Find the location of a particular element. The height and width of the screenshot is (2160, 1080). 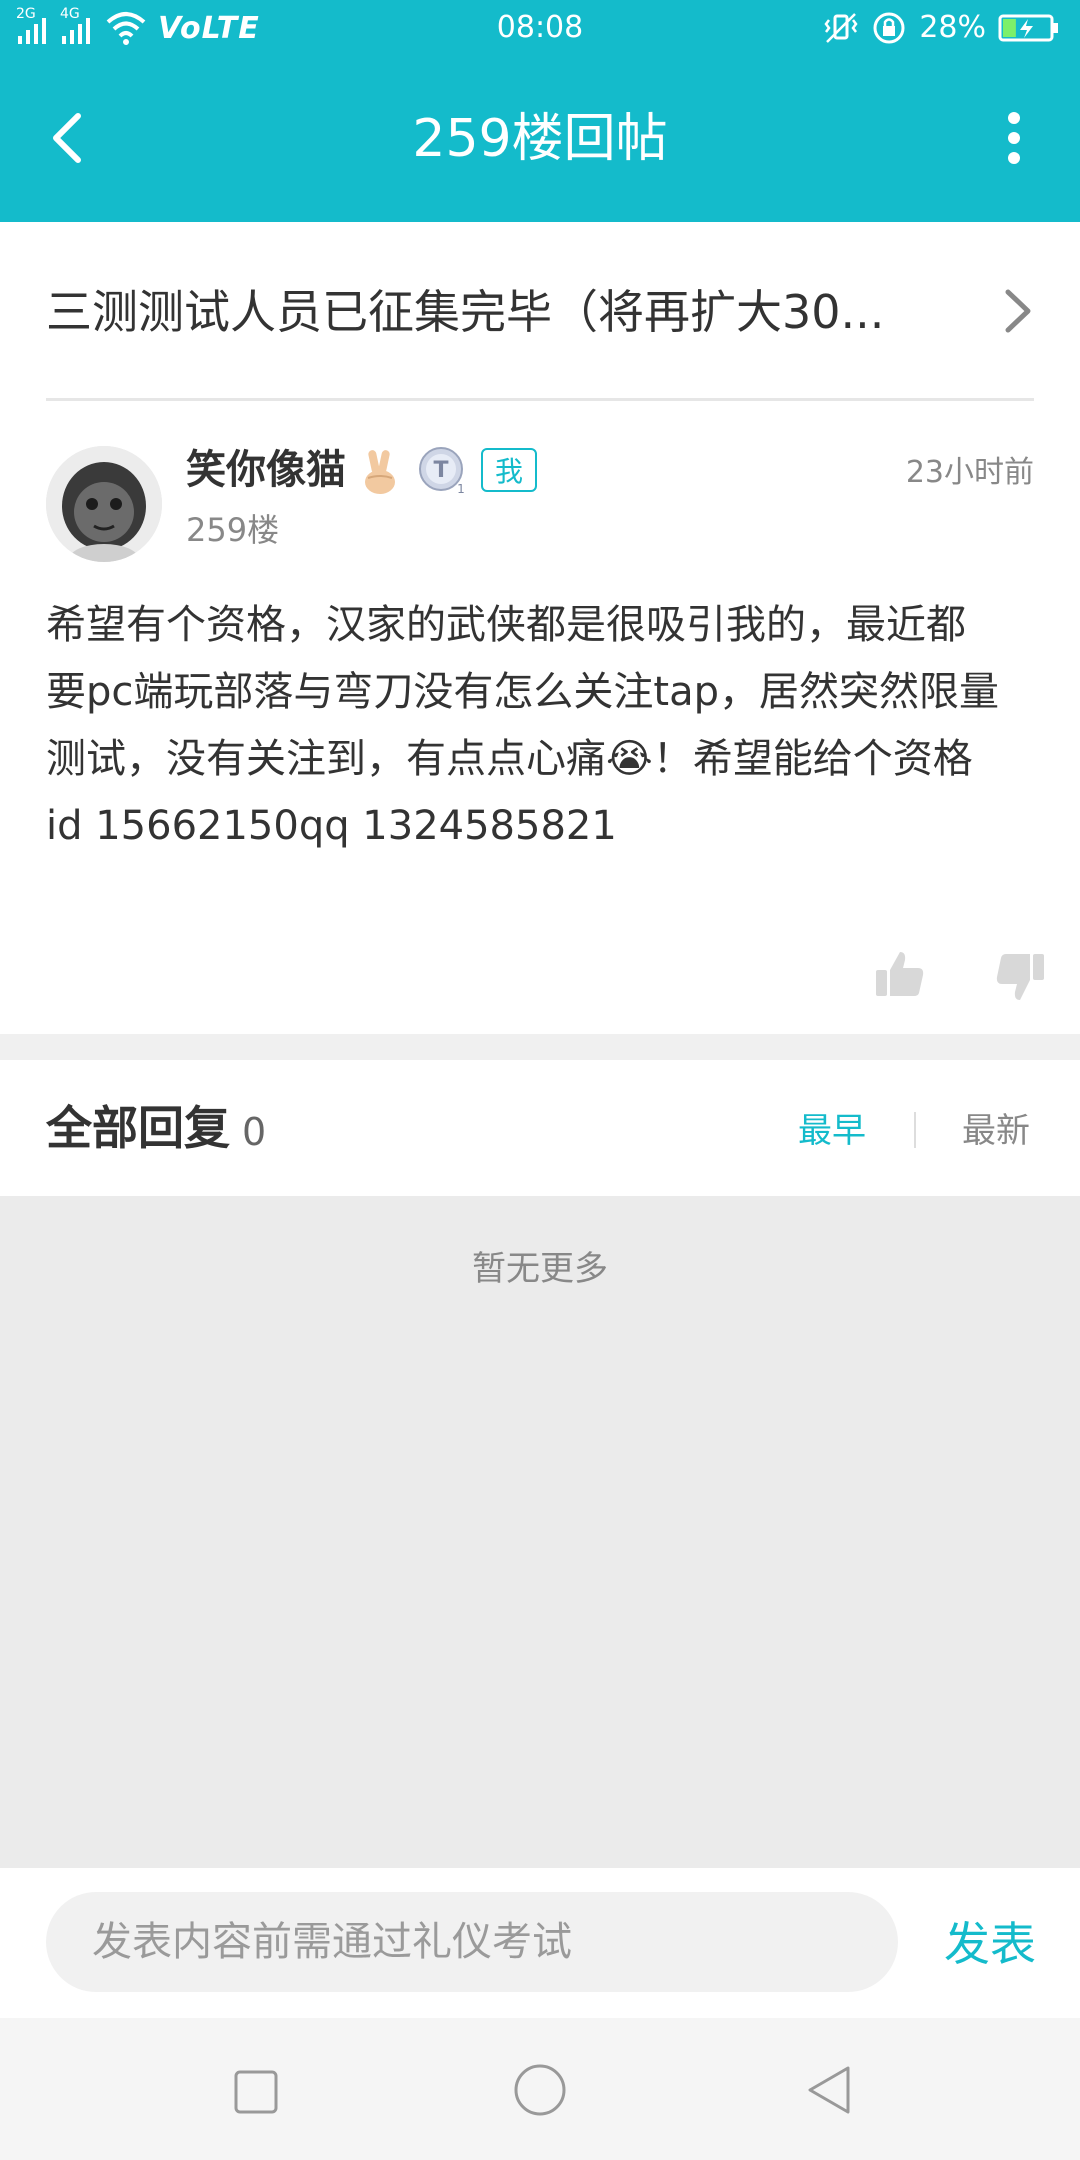

sort-earliest-tab: 最早 is located at coordinates (832, 1131).